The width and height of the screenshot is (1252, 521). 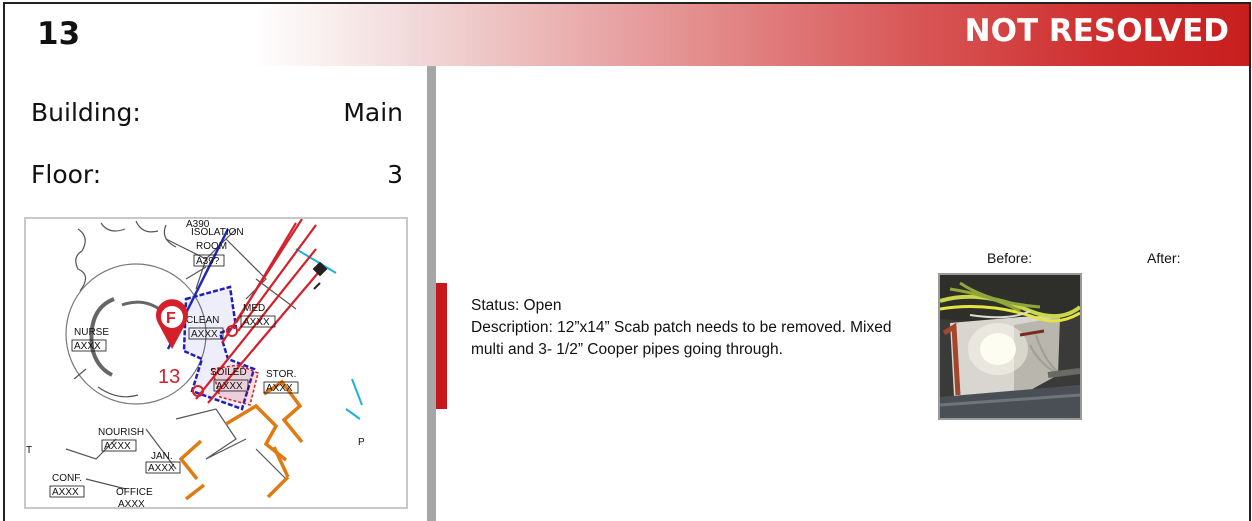 I want to click on map-label-nurse: NURSE, so click(x=91, y=332).